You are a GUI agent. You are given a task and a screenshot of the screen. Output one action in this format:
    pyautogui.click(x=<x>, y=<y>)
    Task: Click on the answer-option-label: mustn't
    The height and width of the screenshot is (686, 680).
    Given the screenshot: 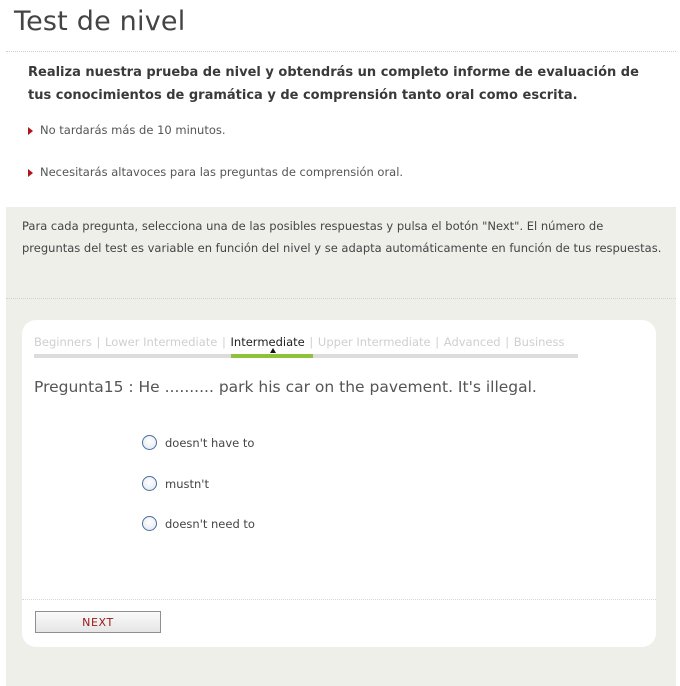 What is the action you would take?
    pyautogui.click(x=187, y=484)
    